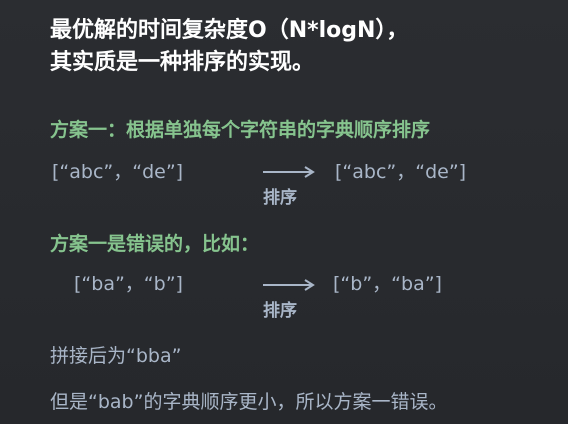 This screenshot has height=424, width=568. What do you see at coordinates (128, 284) in the screenshot?
I see `counterexample-input-list: [“ba”，“b”]` at bounding box center [128, 284].